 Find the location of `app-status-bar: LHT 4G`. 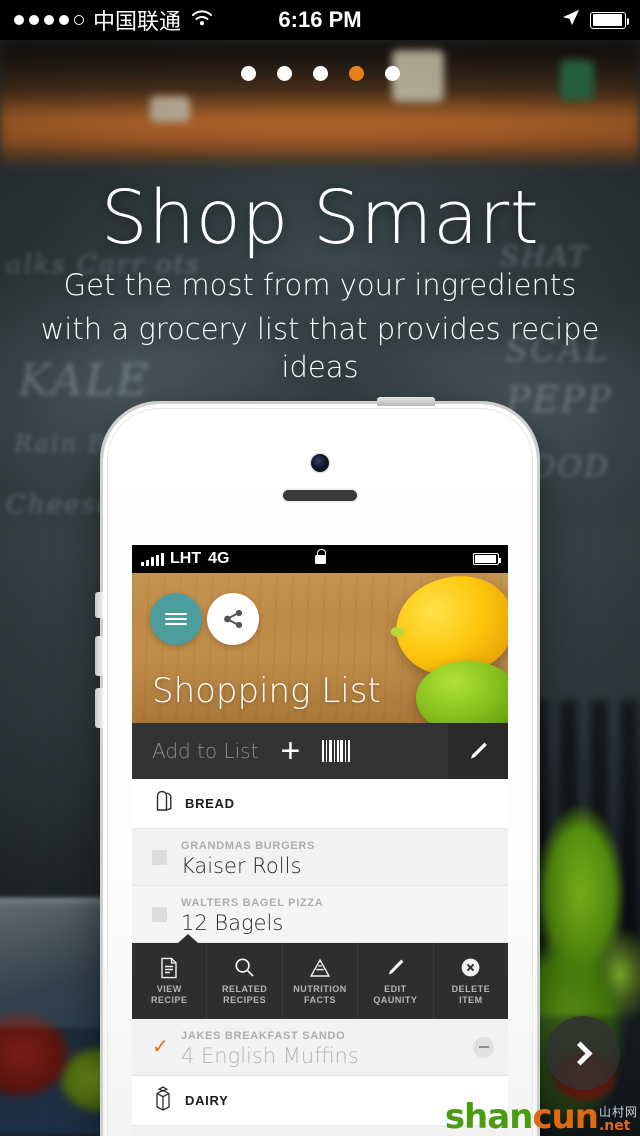

app-status-bar: LHT 4G is located at coordinates (320, 559).